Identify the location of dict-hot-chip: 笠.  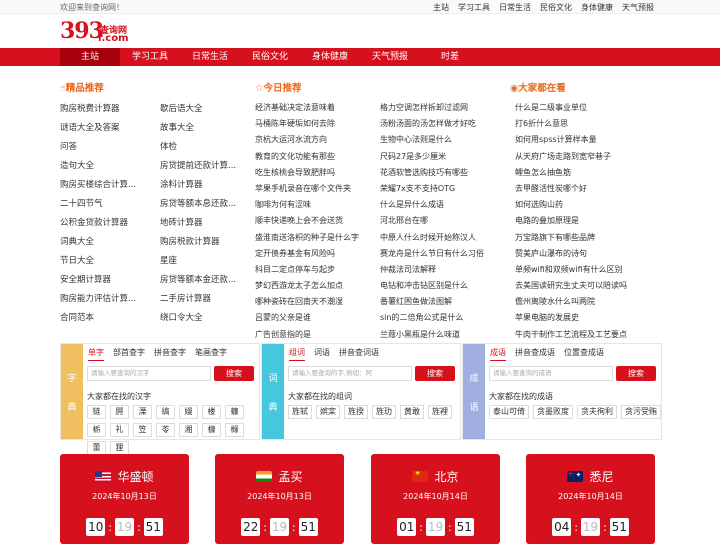
(142, 430).